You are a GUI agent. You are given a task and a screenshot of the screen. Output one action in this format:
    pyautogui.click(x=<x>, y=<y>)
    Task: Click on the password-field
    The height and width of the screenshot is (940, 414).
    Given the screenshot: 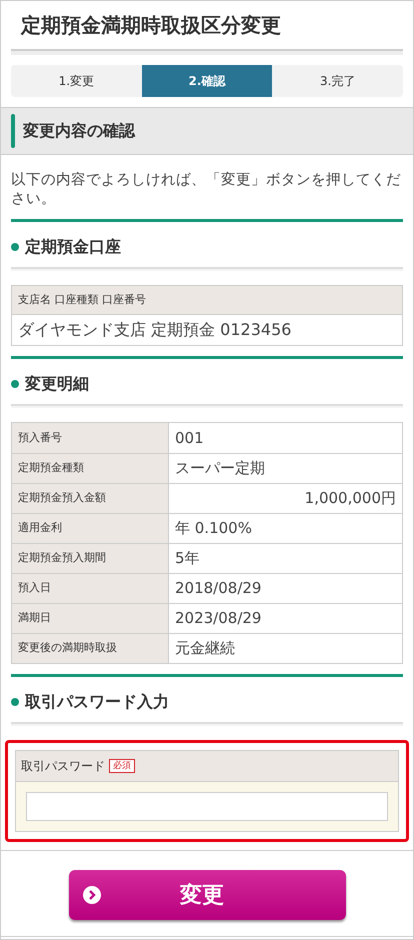 What is the action you would take?
    pyautogui.click(x=207, y=807)
    